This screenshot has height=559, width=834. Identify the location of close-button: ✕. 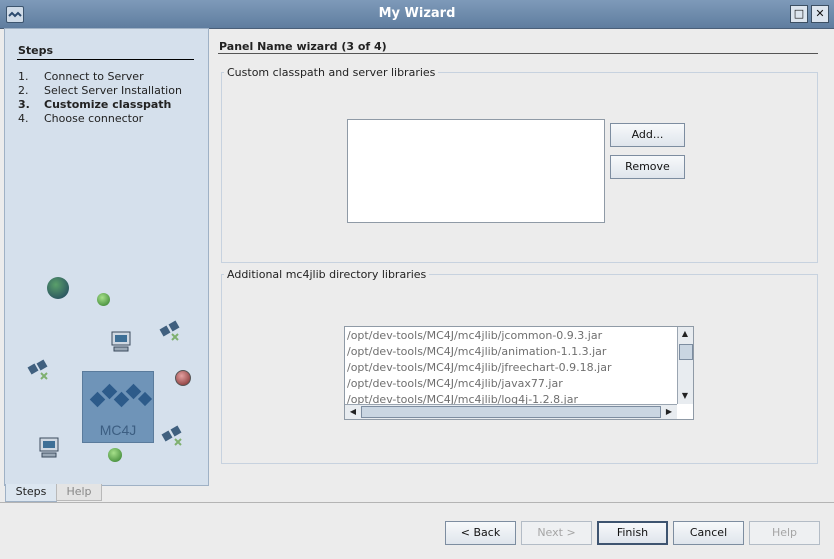
(820, 14).